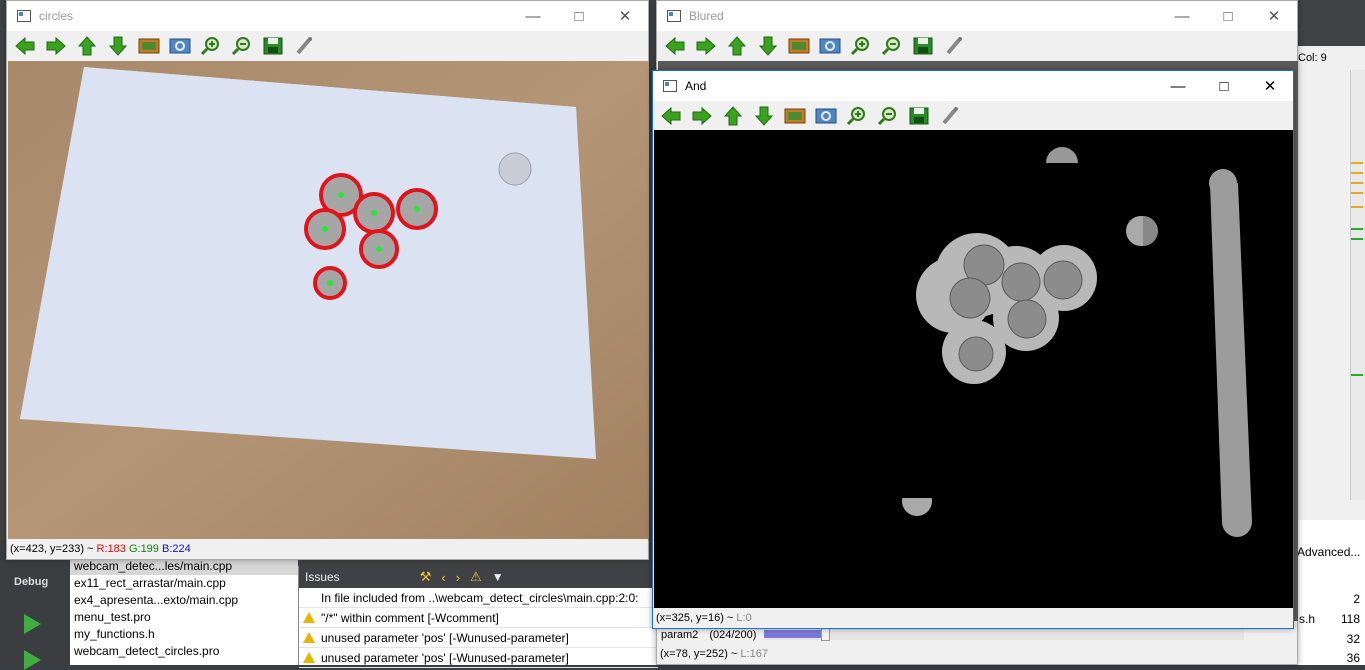 Image resolution: width=1365 pixels, height=670 pixels. Describe the element at coordinates (443, 577) in the screenshot. I see `previous-icon: ‹` at that location.